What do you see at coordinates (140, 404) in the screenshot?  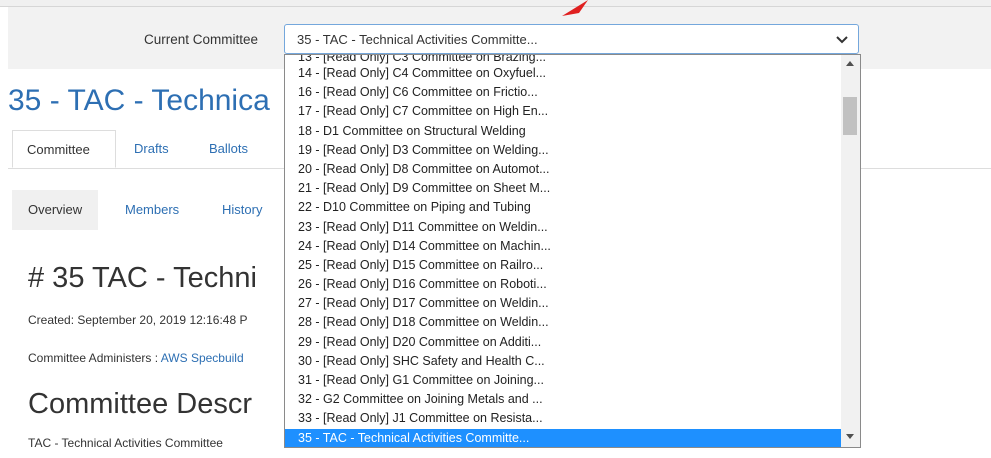 I see `description-heading: Committee Descr` at bounding box center [140, 404].